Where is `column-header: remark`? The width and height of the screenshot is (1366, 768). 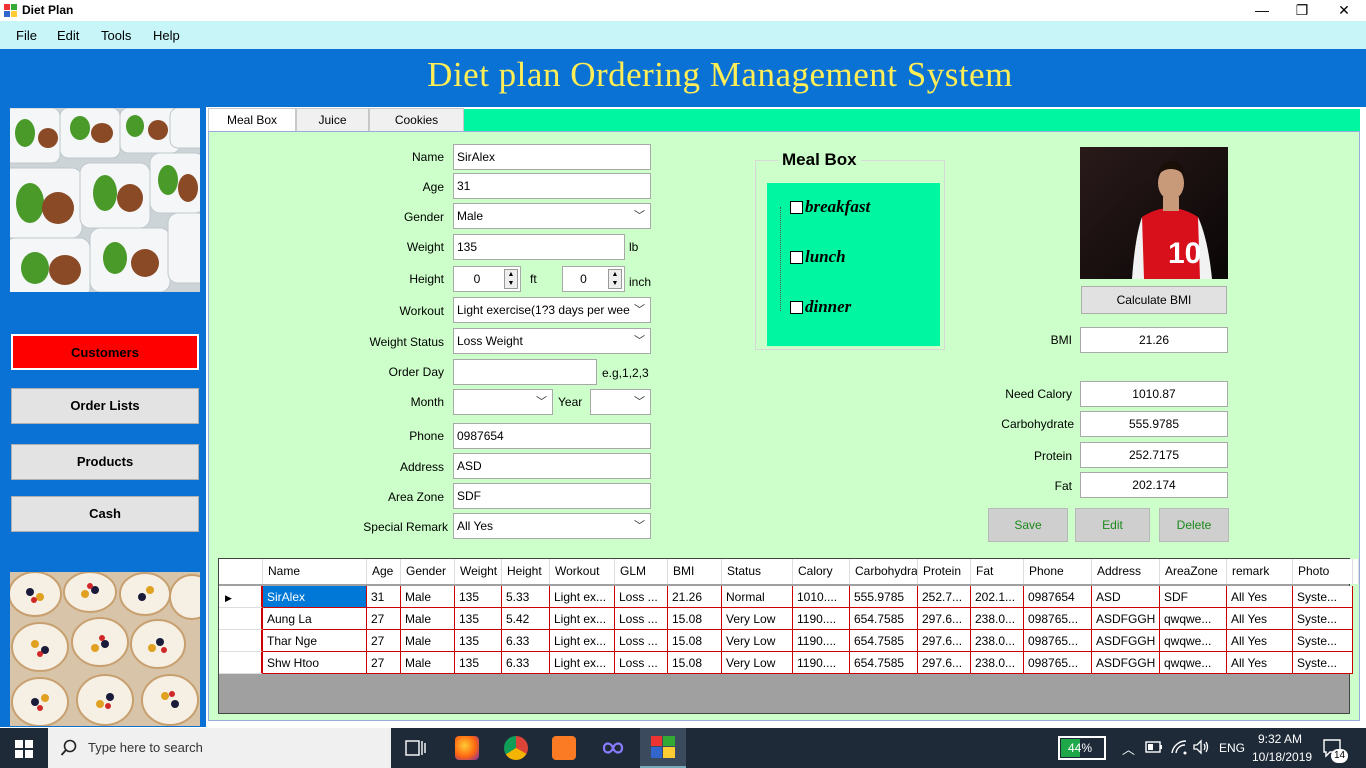
column-header: remark is located at coordinates (1260, 571).